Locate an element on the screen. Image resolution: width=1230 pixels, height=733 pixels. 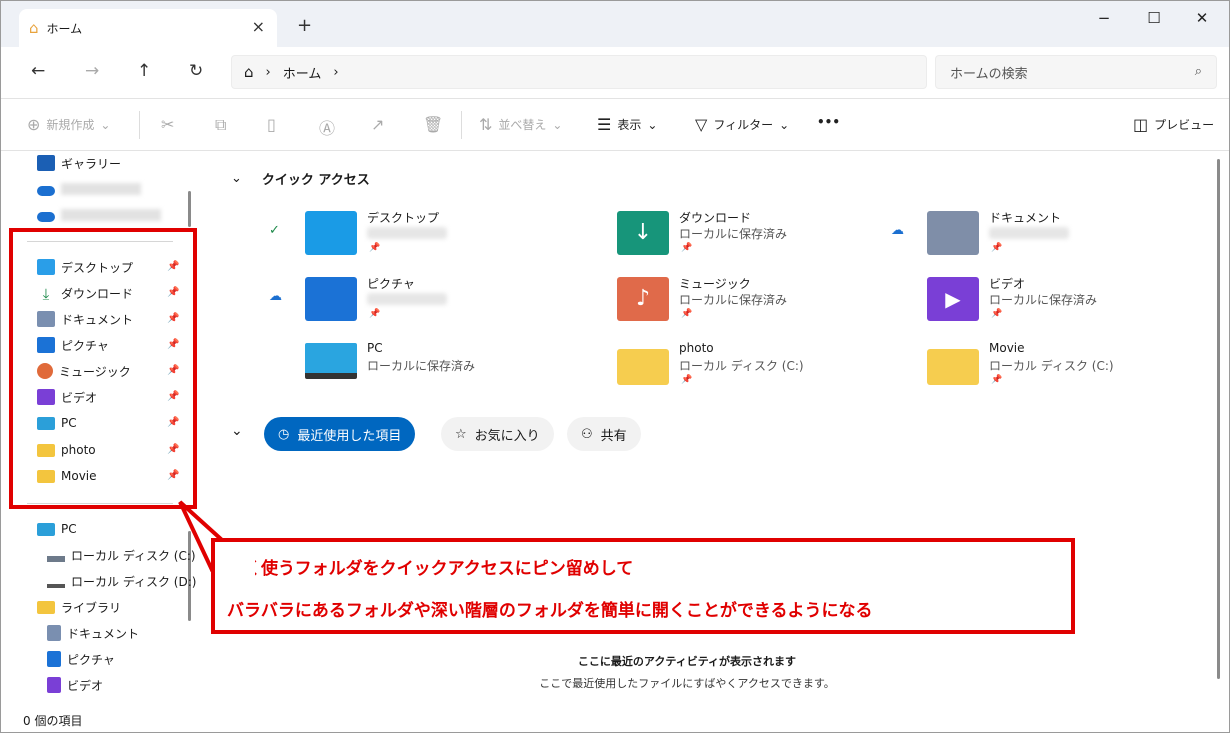
address-bar-row: ← → ↑ ↻ ⌂ › ホーム › ホームの検索 ⌕ is located at coordinates (615, 73).